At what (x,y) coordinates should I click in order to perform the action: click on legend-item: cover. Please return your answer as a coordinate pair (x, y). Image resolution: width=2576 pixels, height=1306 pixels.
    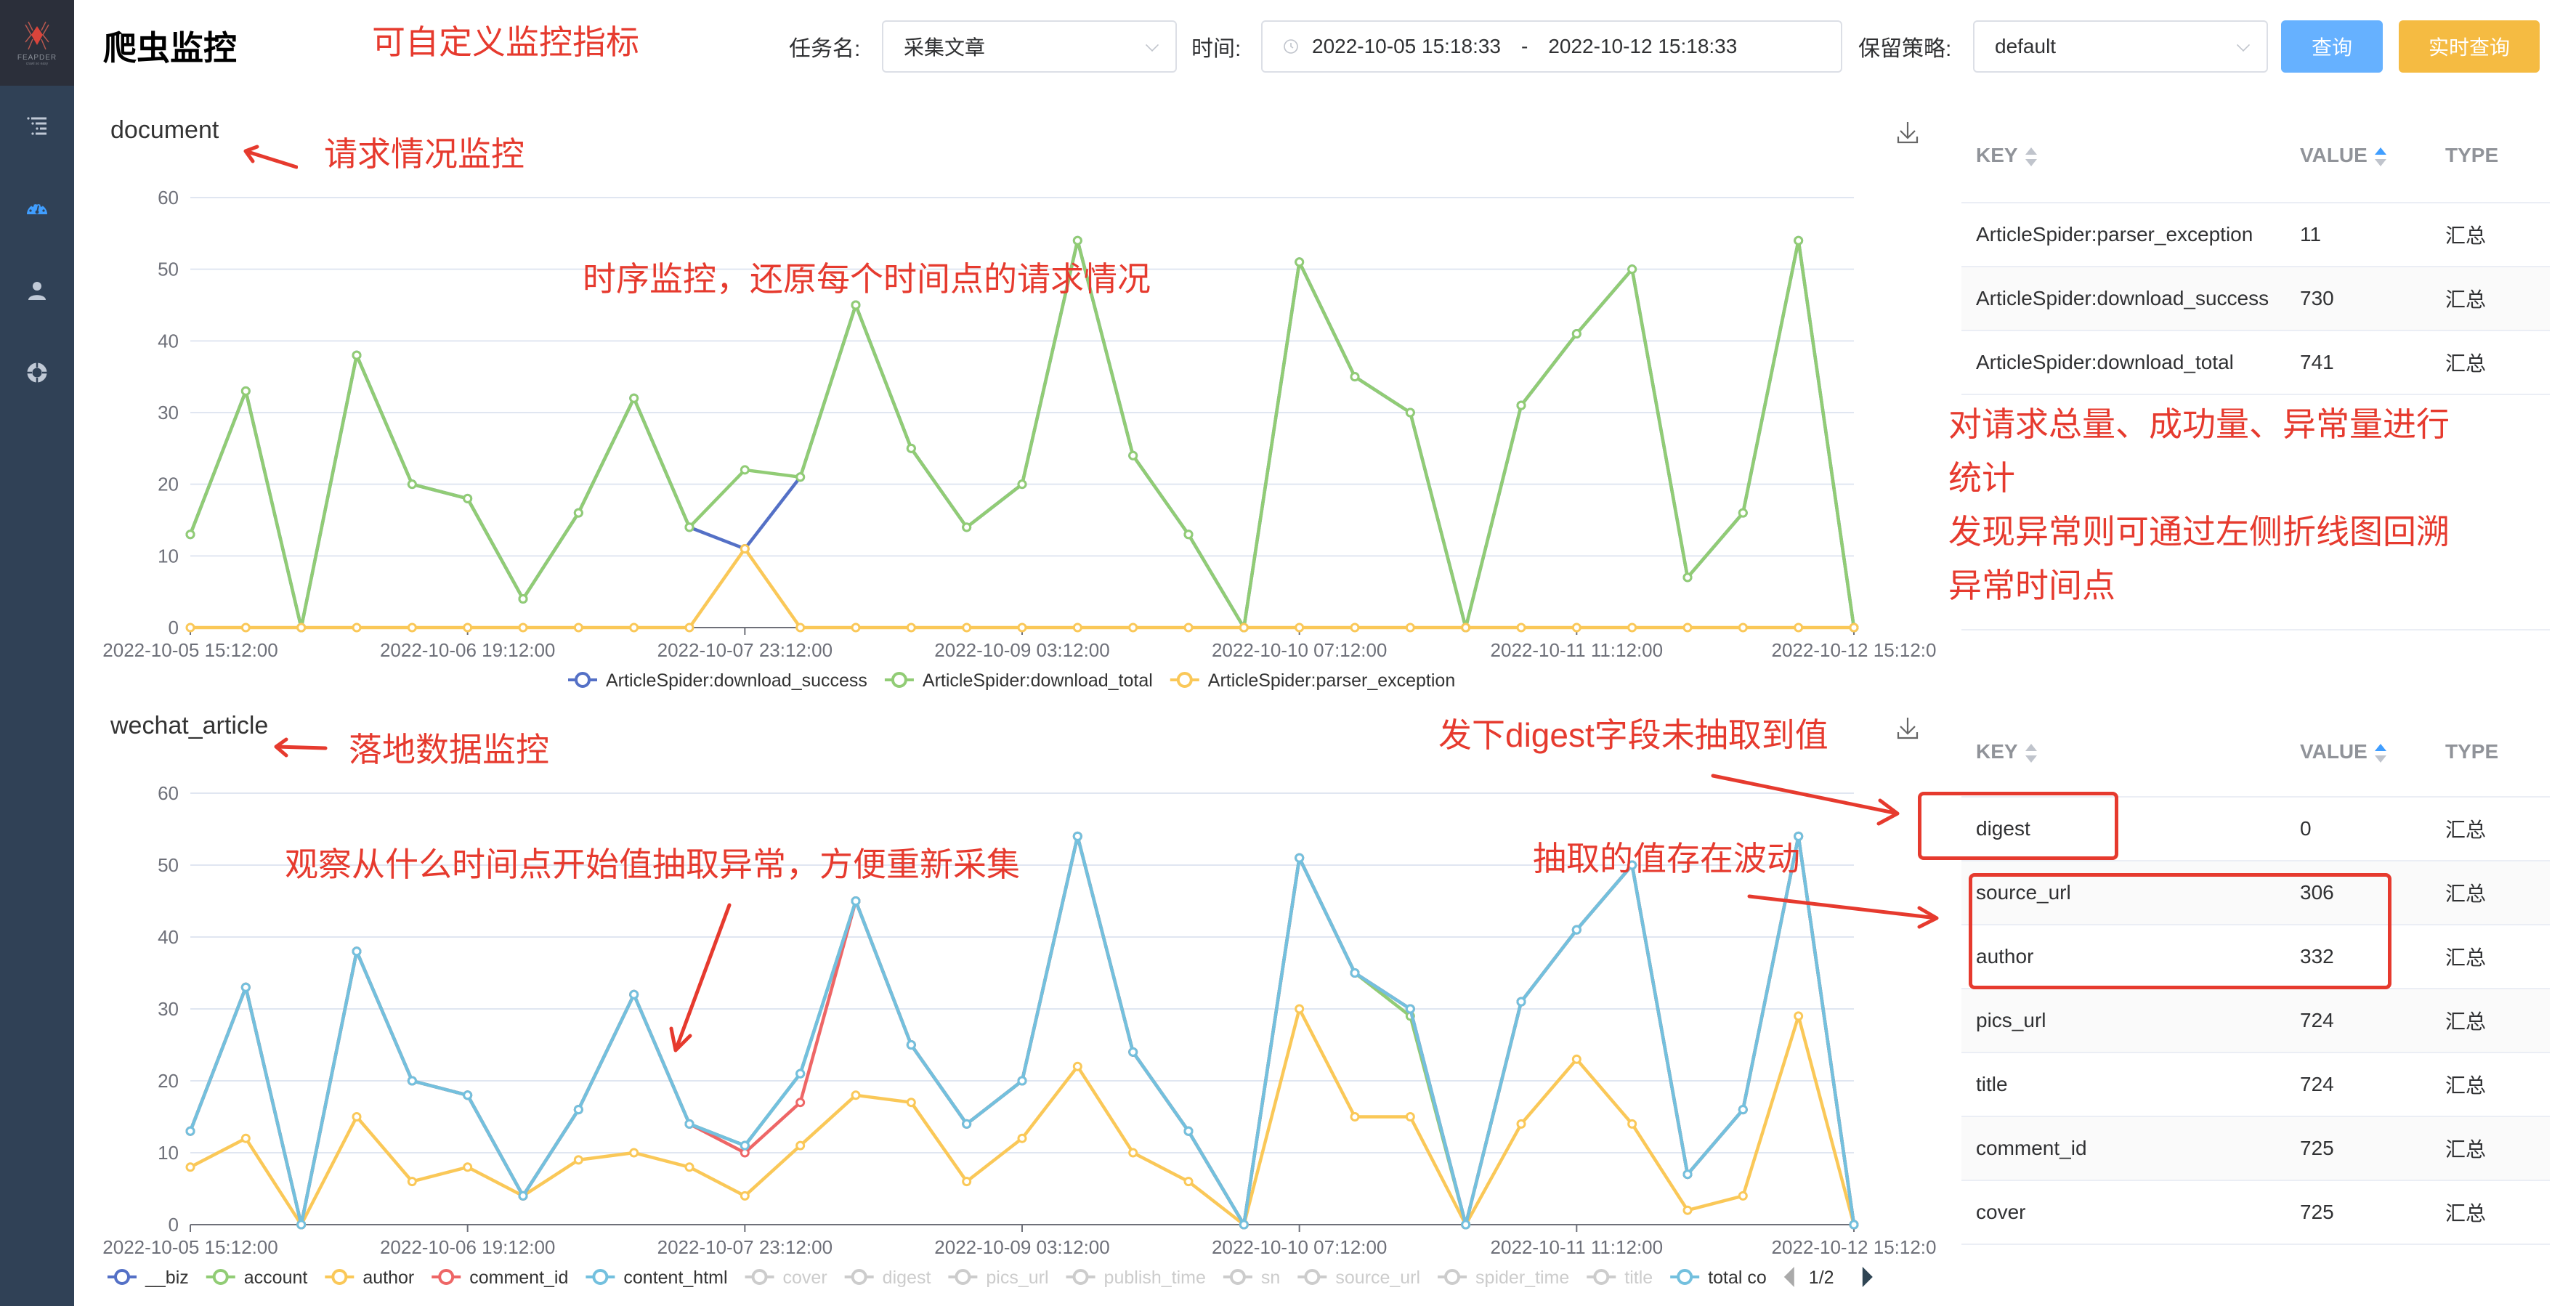
    Looking at the image, I should click on (786, 1278).